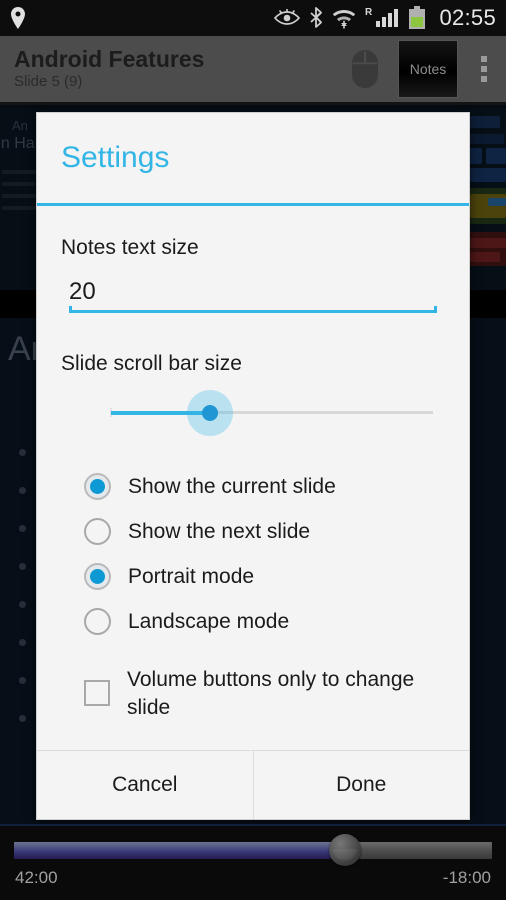 Image resolution: width=506 pixels, height=900 pixels. What do you see at coordinates (369, 12) in the screenshot?
I see `svg-text: R` at bounding box center [369, 12].